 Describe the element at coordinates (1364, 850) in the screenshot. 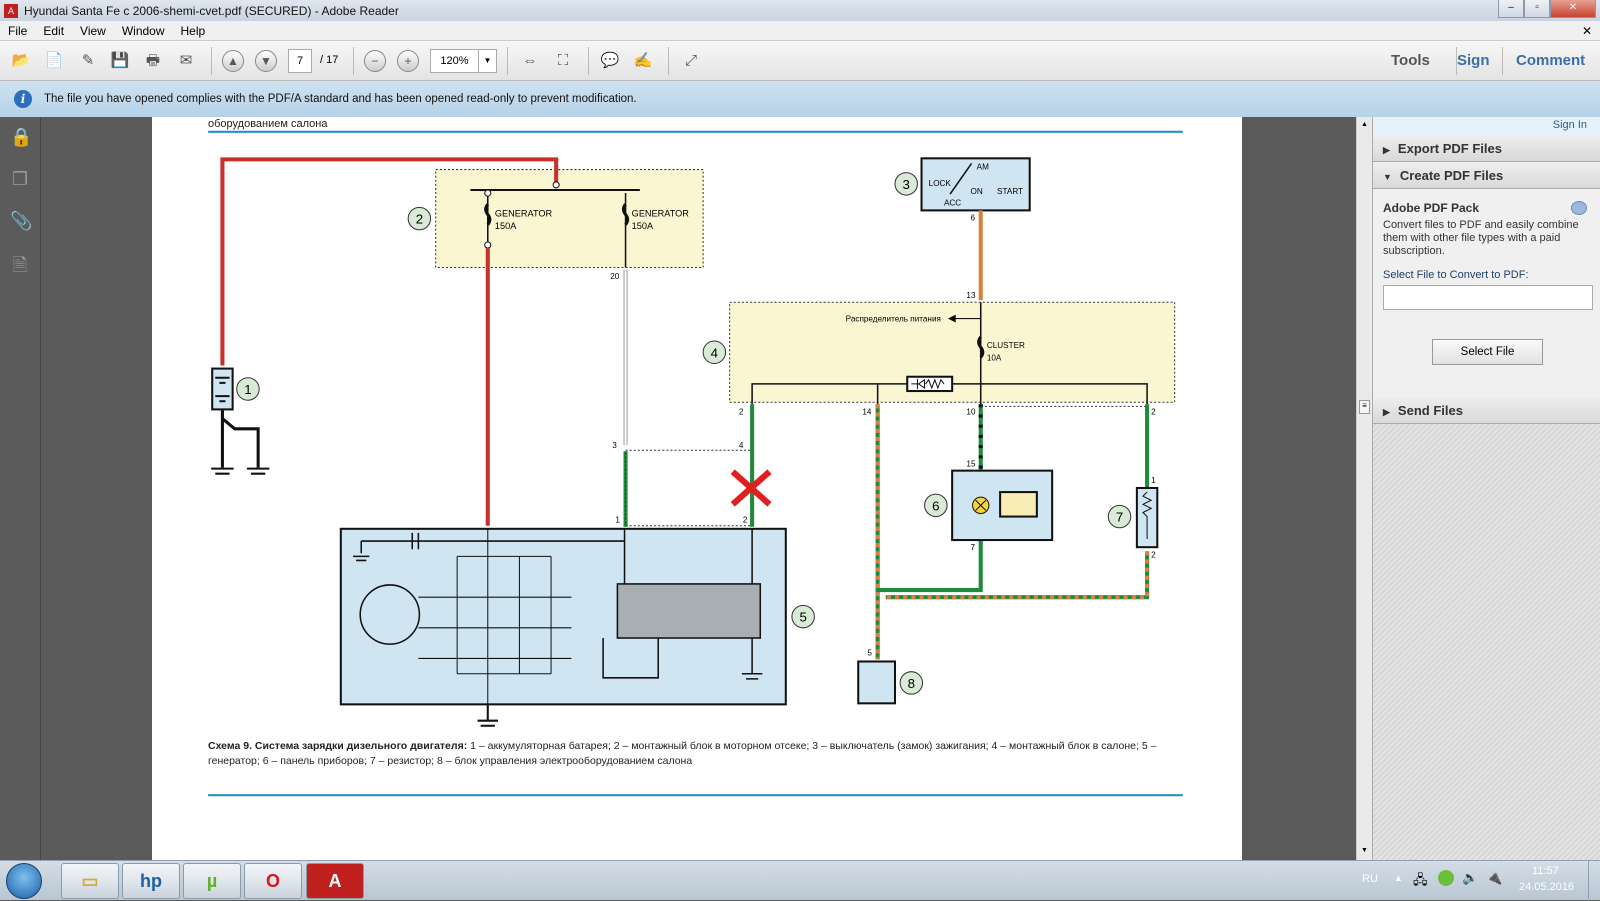

I see `scroll-down-icon: ▼` at that location.